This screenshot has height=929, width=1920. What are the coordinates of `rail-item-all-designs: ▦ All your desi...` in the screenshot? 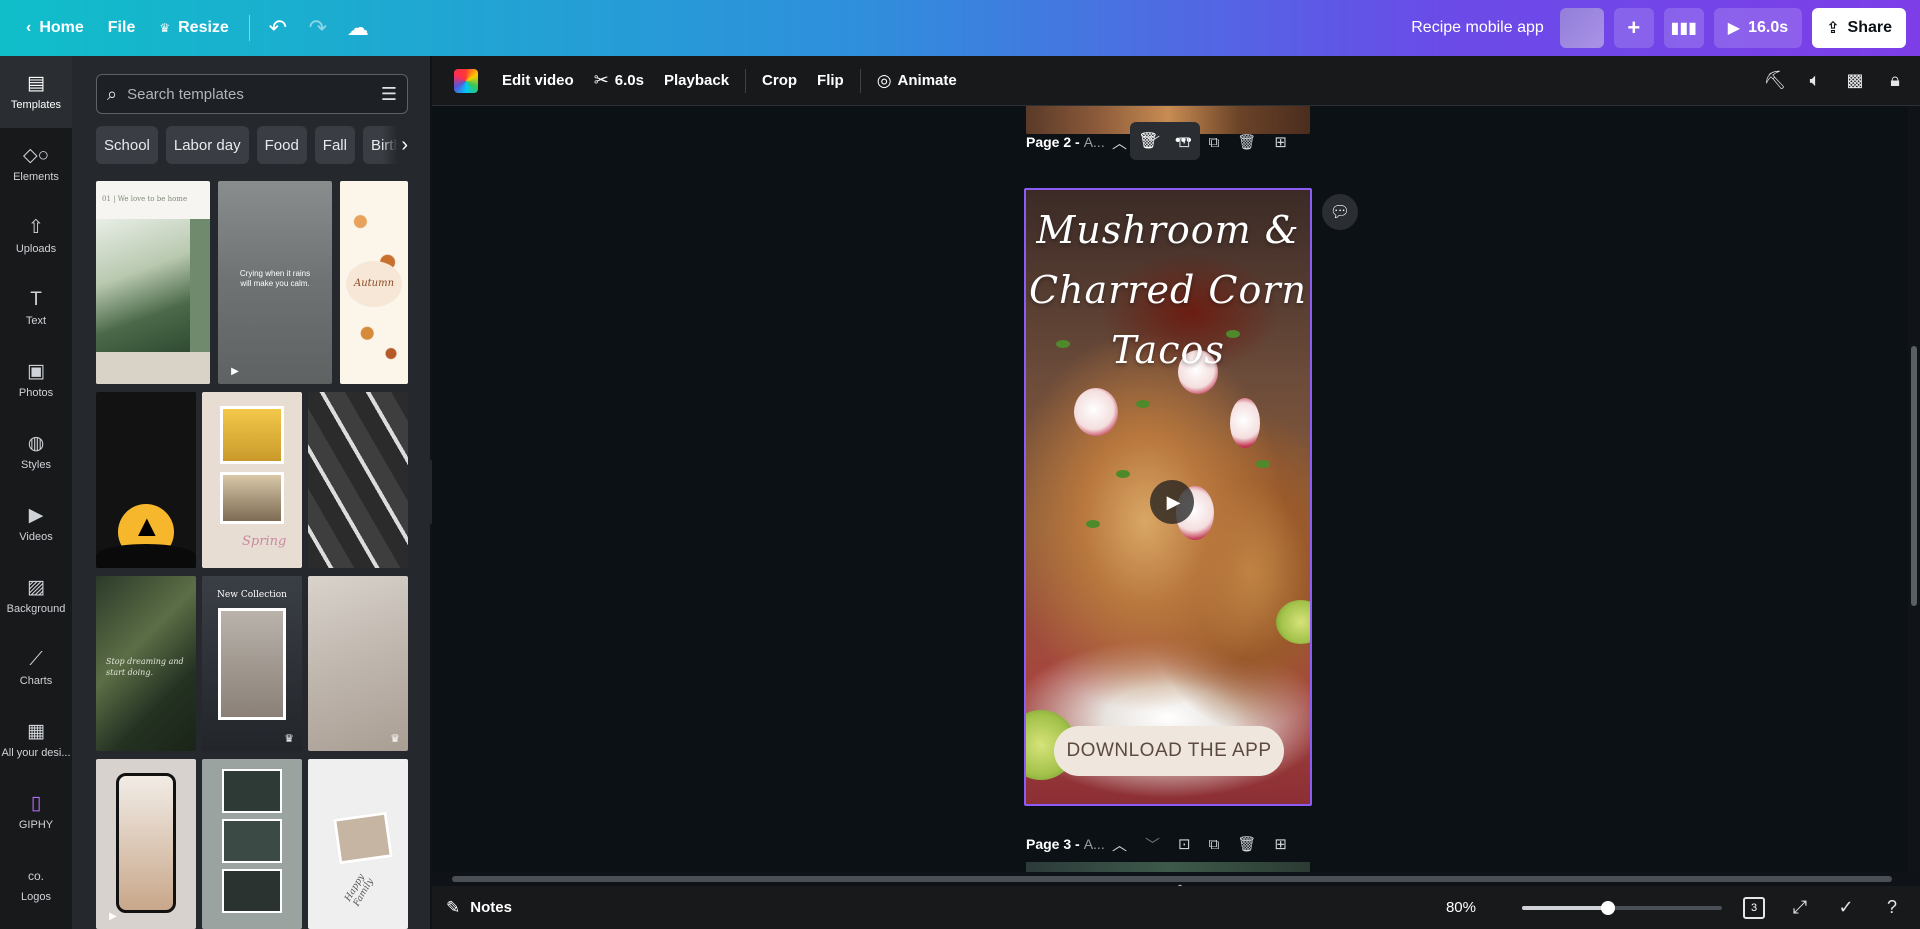 It's located at (36, 740).